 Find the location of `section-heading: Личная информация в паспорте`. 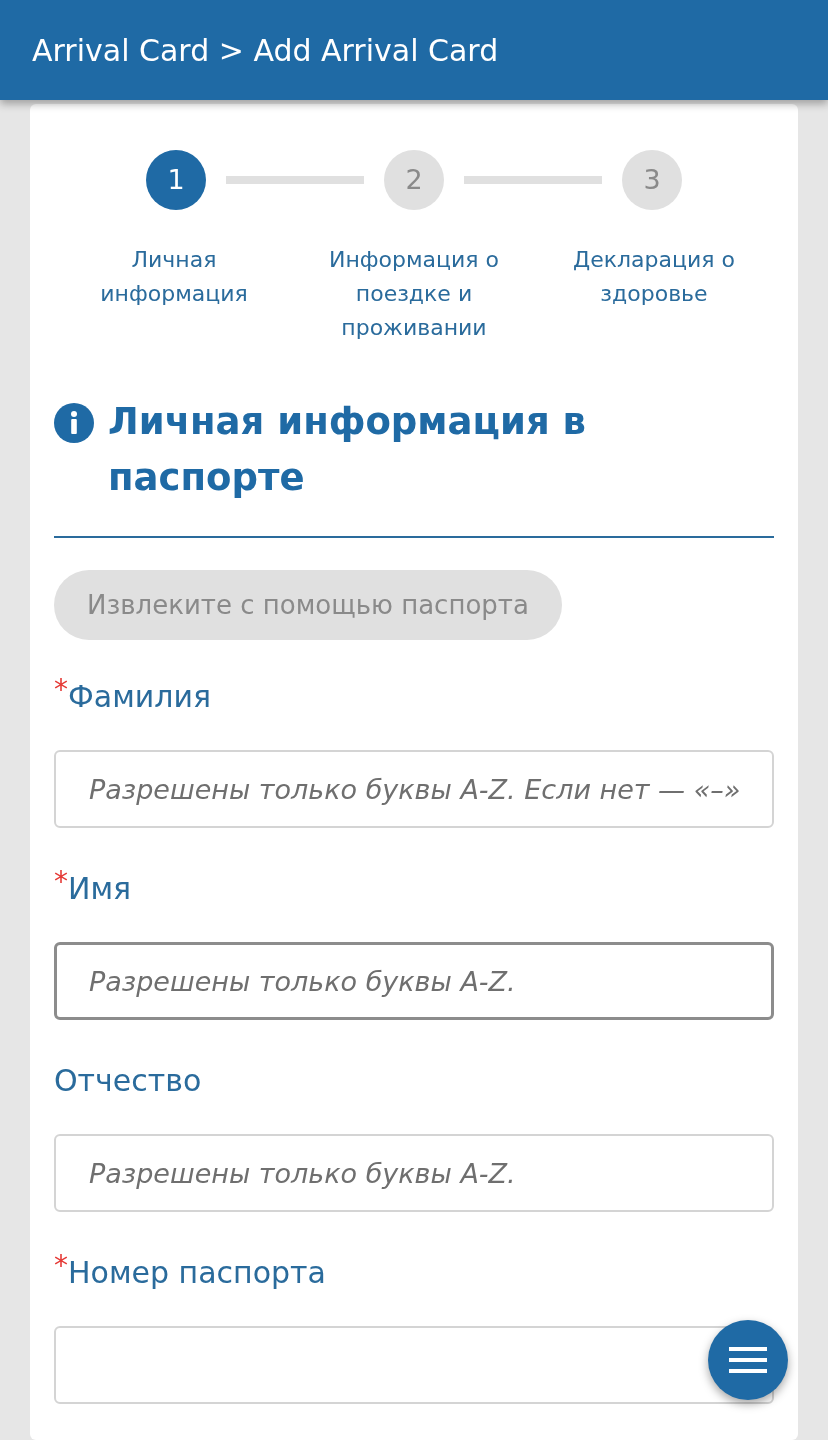

section-heading: Личная информация в паспорте is located at coordinates (347, 450).